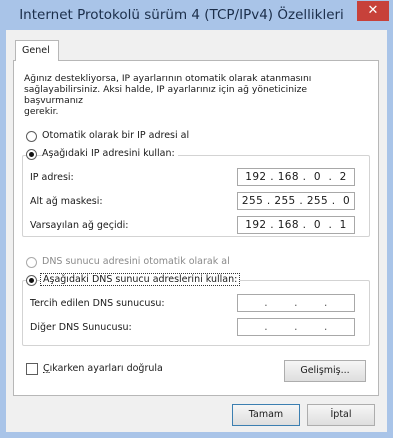 Image resolution: width=393 pixels, height=438 pixels. What do you see at coordinates (341, 415) in the screenshot?
I see `cancel-button: İptal` at bounding box center [341, 415].